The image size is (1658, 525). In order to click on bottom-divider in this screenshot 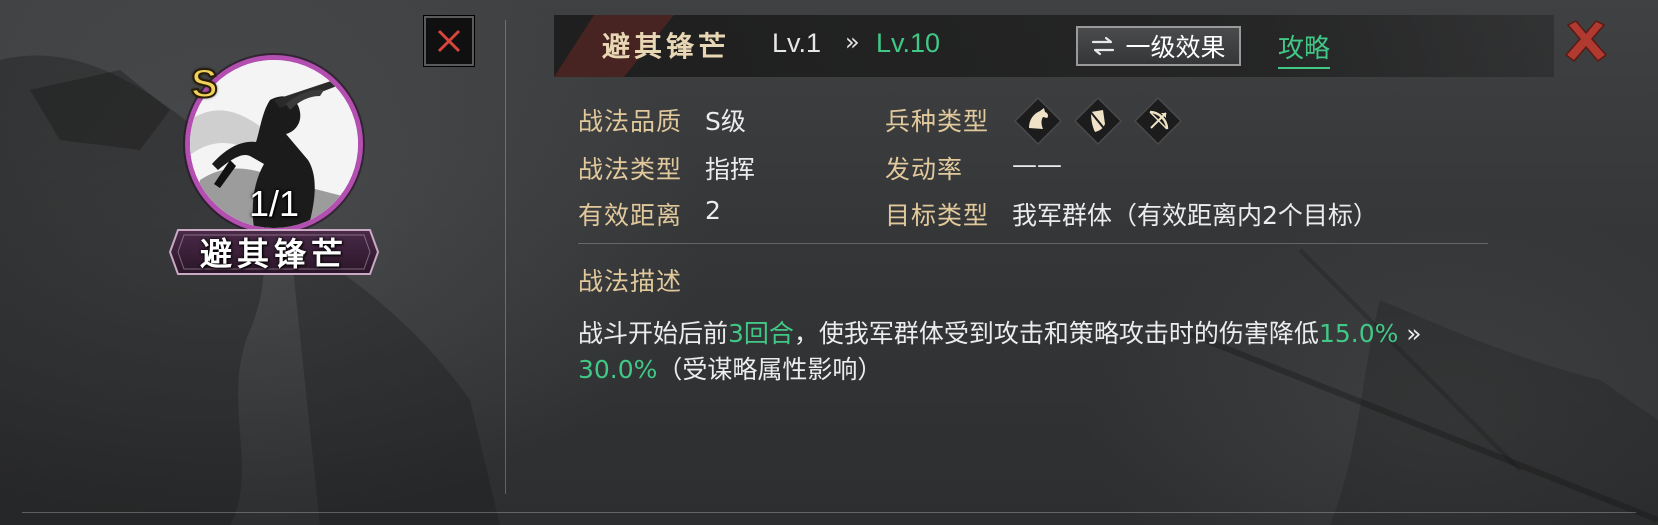, I will do `click(829, 512)`.